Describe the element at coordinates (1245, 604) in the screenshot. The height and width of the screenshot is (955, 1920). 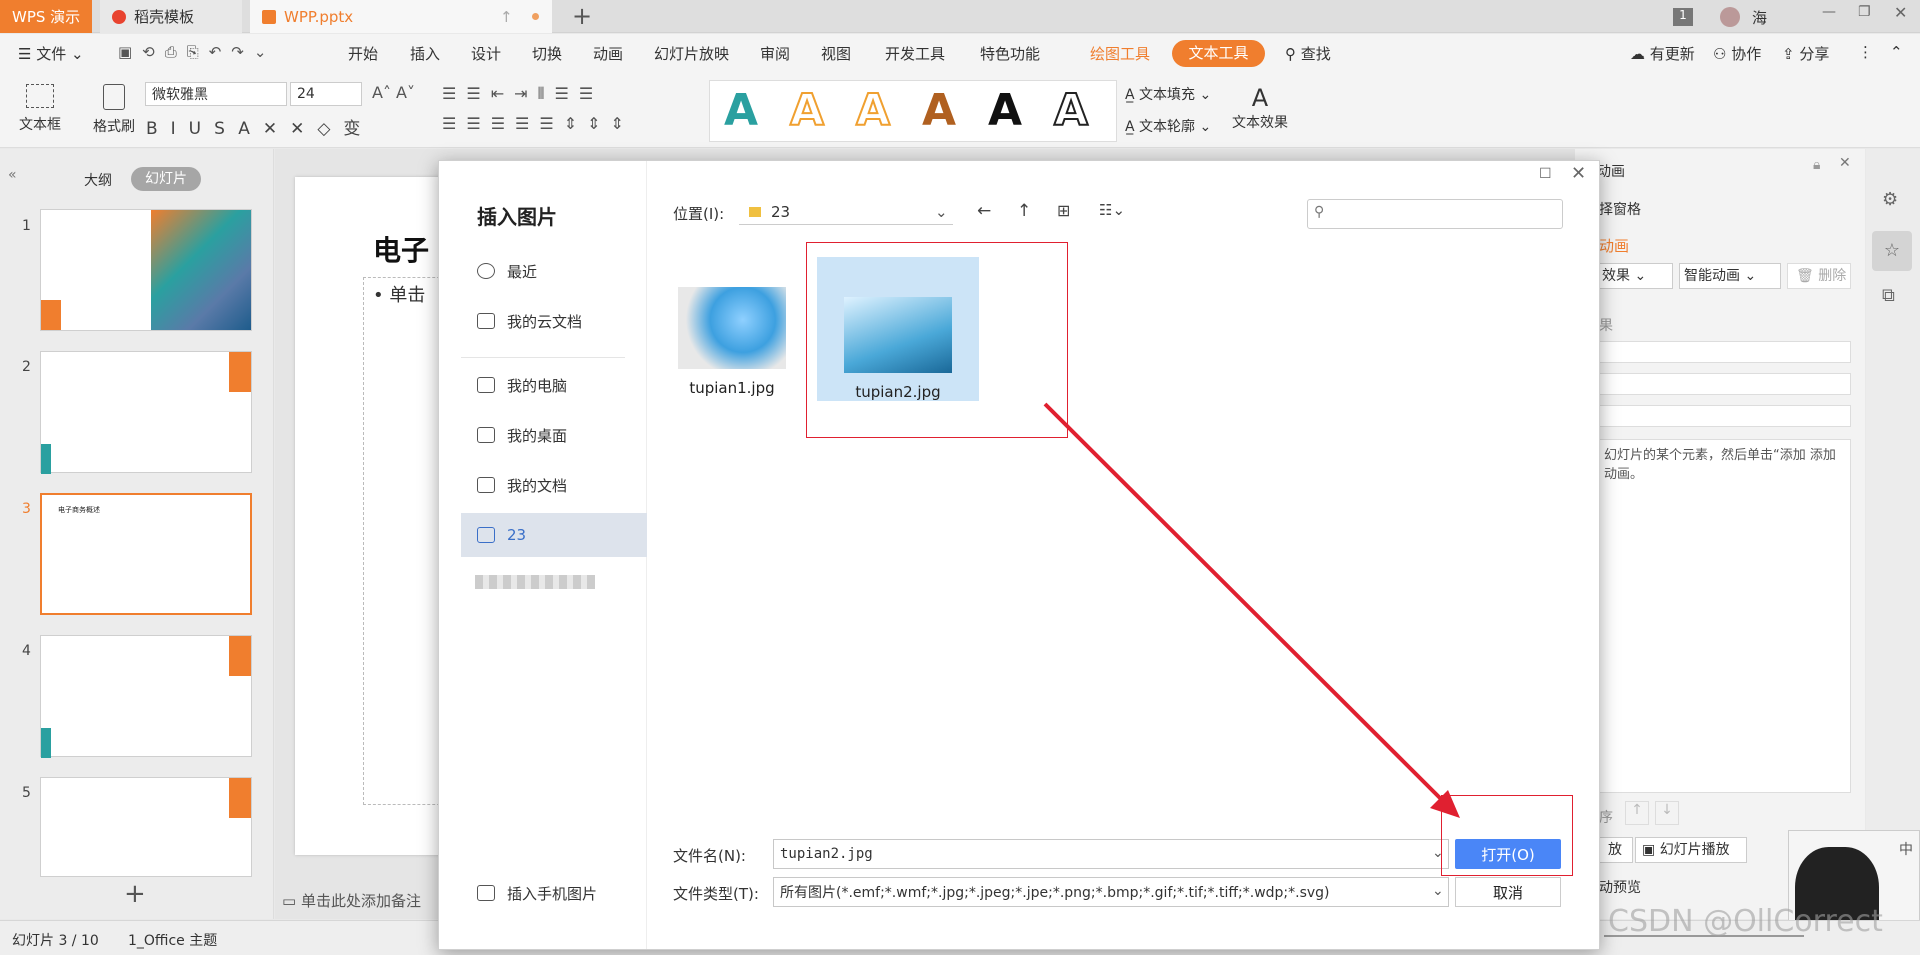
I see `arrow-shaft` at that location.